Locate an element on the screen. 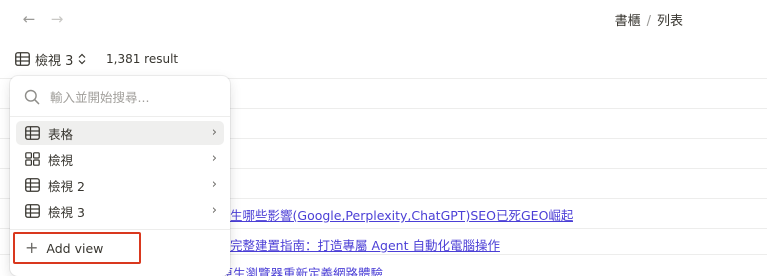 The image size is (767, 276). view-search is located at coordinates (112, 97).